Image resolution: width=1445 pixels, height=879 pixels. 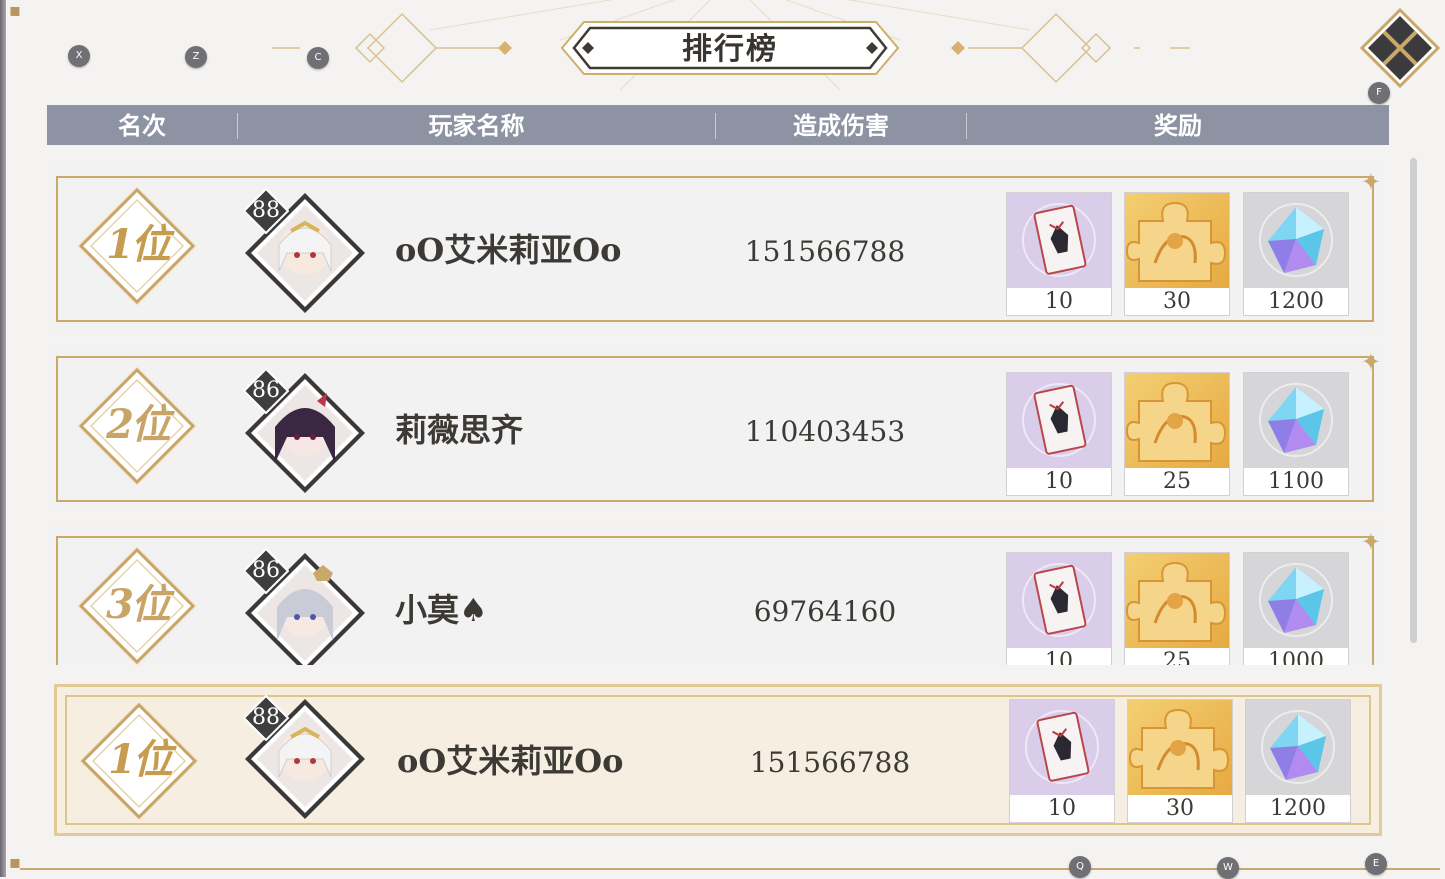 What do you see at coordinates (1296, 656) in the screenshot?
I see `reward-quantity: 1000` at bounding box center [1296, 656].